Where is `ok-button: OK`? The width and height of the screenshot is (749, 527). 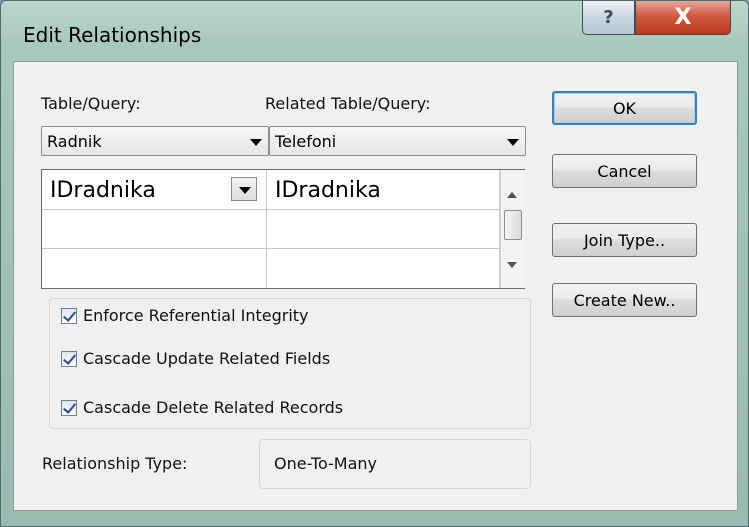 ok-button: OK is located at coordinates (624, 108).